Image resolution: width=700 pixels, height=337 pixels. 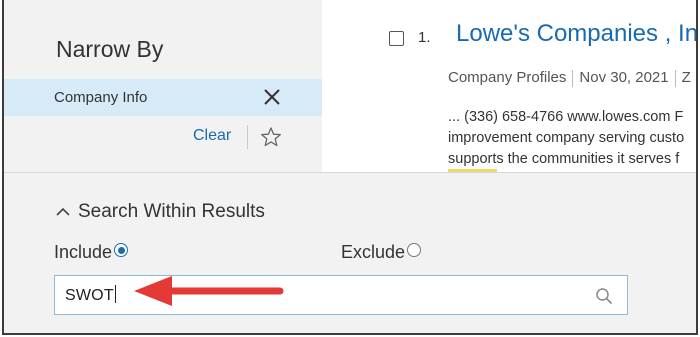 What do you see at coordinates (604, 296) in the screenshot?
I see `search-icon` at bounding box center [604, 296].